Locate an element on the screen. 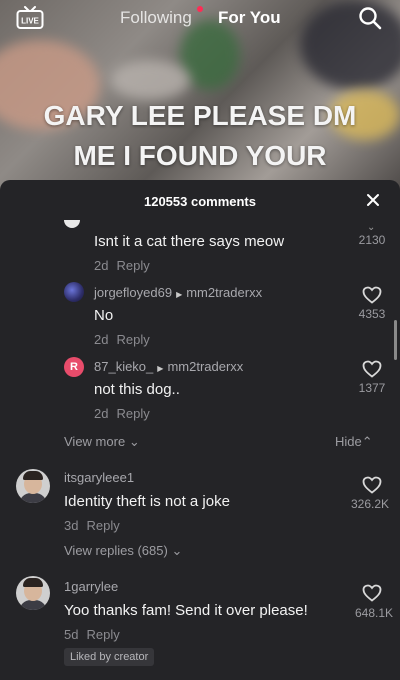  comment-text: Yoo thanks fam! Send it over please! is located at coordinates (186, 610).